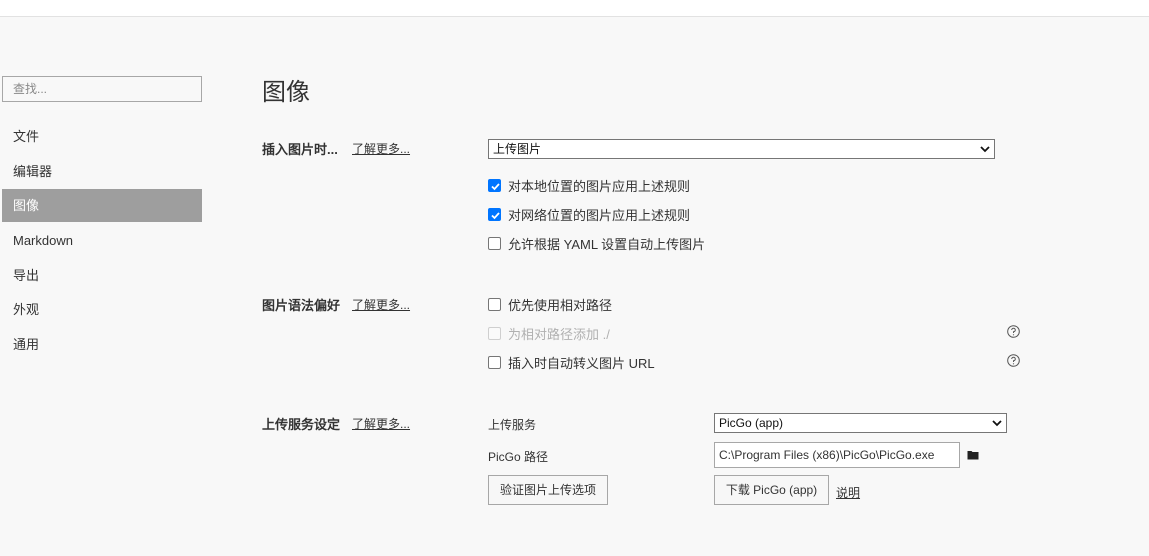  I want to click on search-input, so click(102, 89).